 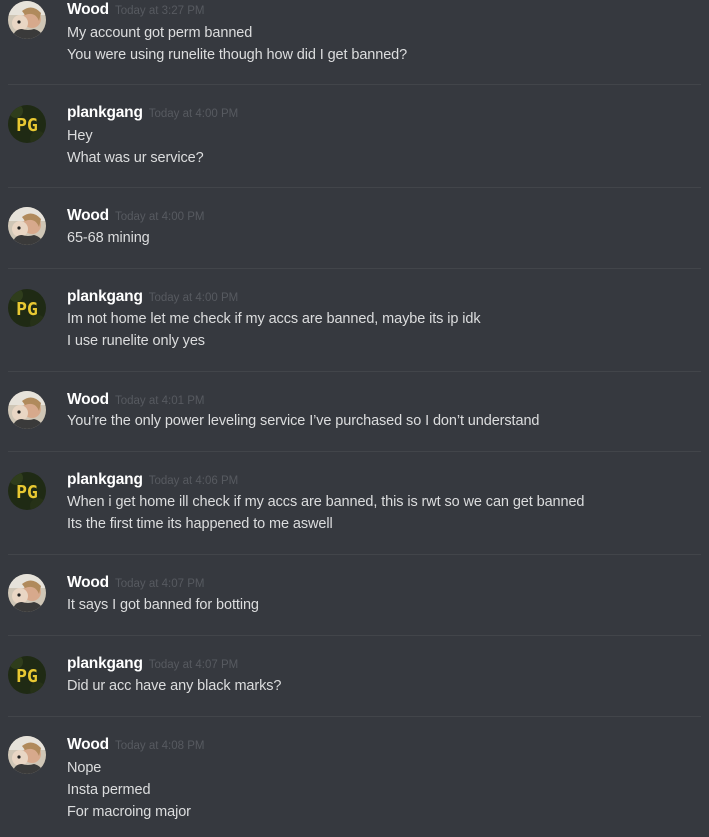 What do you see at coordinates (174, 686) in the screenshot?
I see `message-text: Did ur acc have any black marks?` at bounding box center [174, 686].